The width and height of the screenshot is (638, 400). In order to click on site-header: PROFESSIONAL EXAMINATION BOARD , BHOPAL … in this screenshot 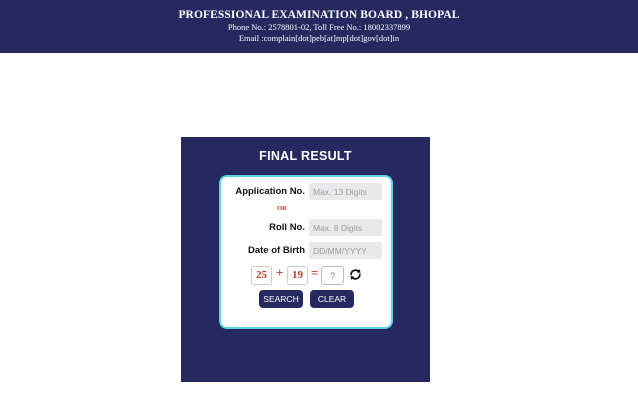, I will do `click(319, 26)`.